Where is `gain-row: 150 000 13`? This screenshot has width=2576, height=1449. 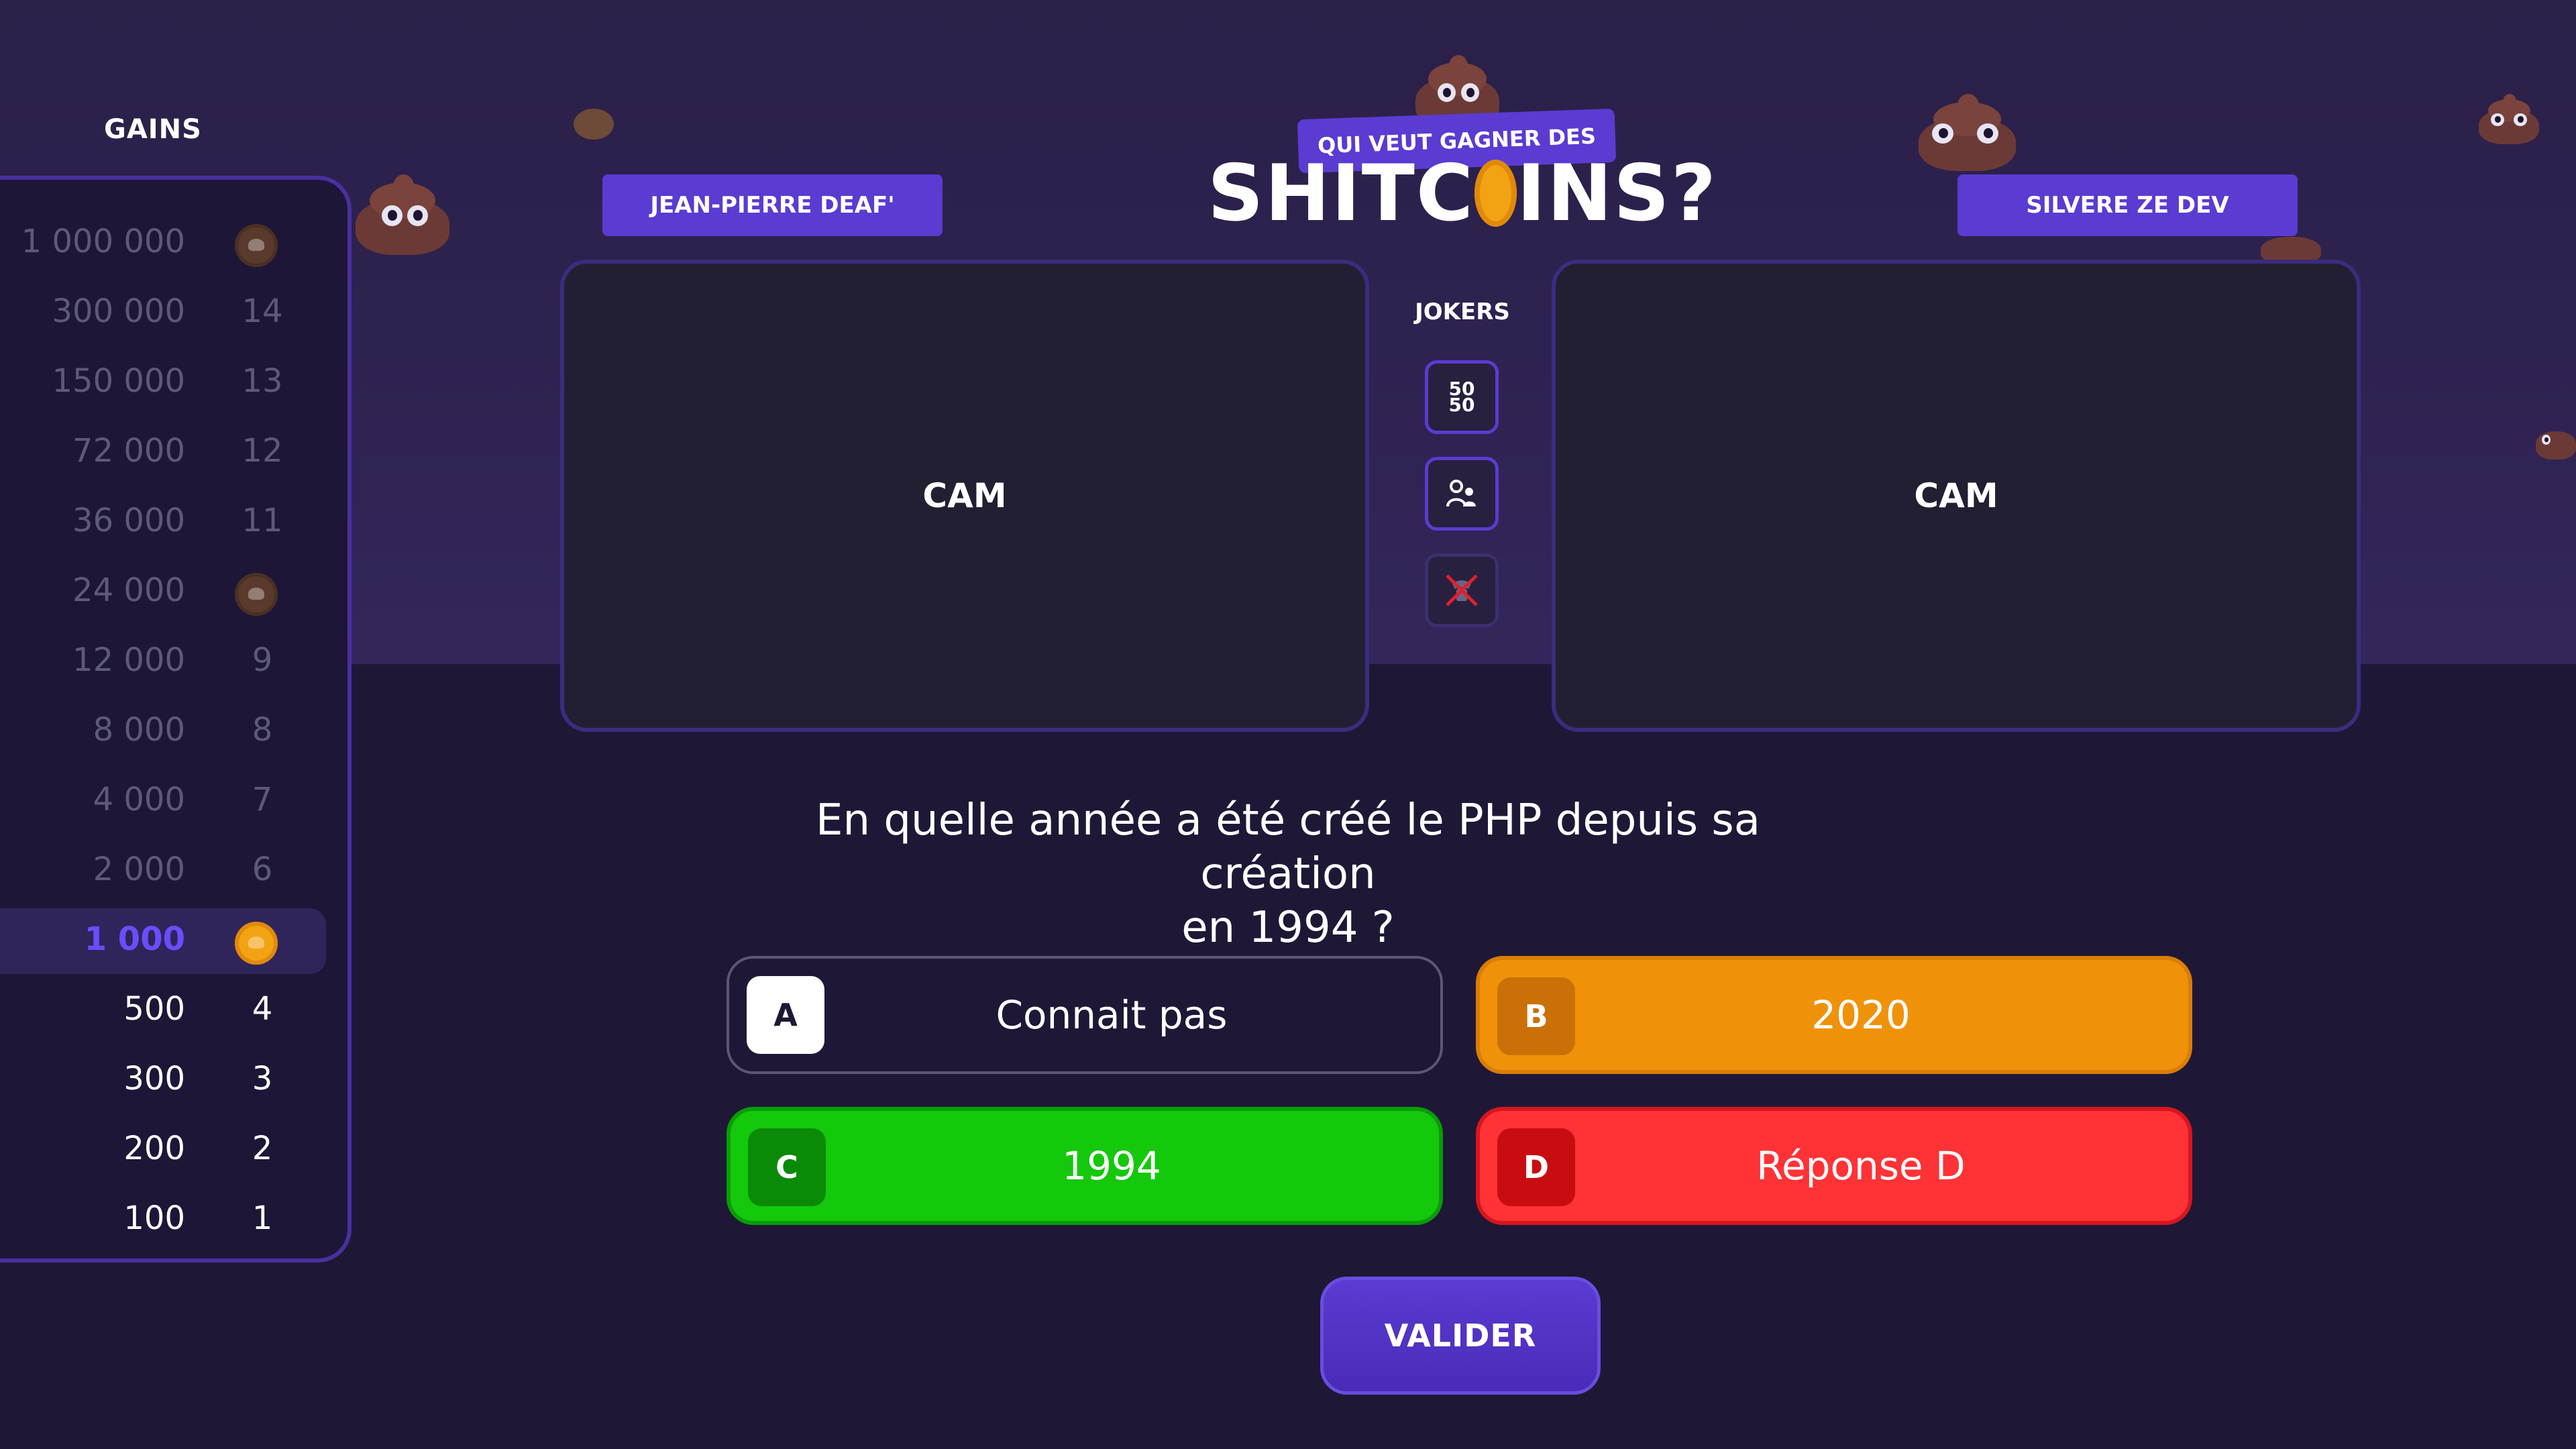
gain-row: 150 000 13 is located at coordinates (163, 383).